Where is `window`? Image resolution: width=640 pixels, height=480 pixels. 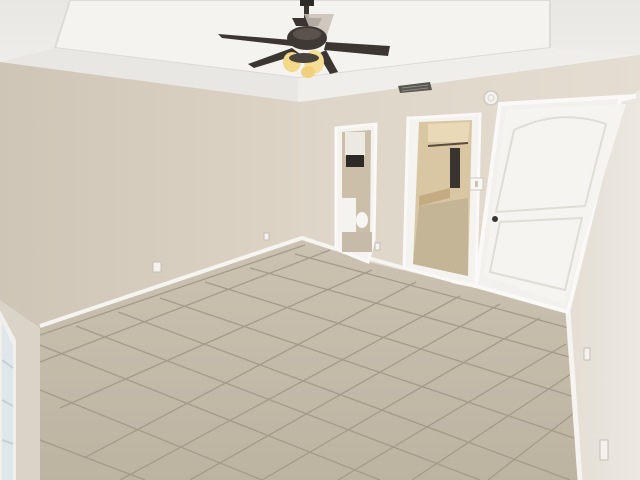
window is located at coordinates (8, 395).